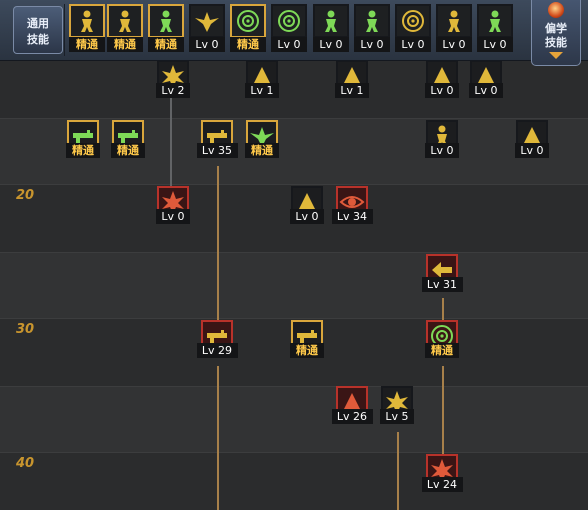  Describe the element at coordinates (352, 216) in the screenshot. I see `skill-level-label: Lv 34` at that location.